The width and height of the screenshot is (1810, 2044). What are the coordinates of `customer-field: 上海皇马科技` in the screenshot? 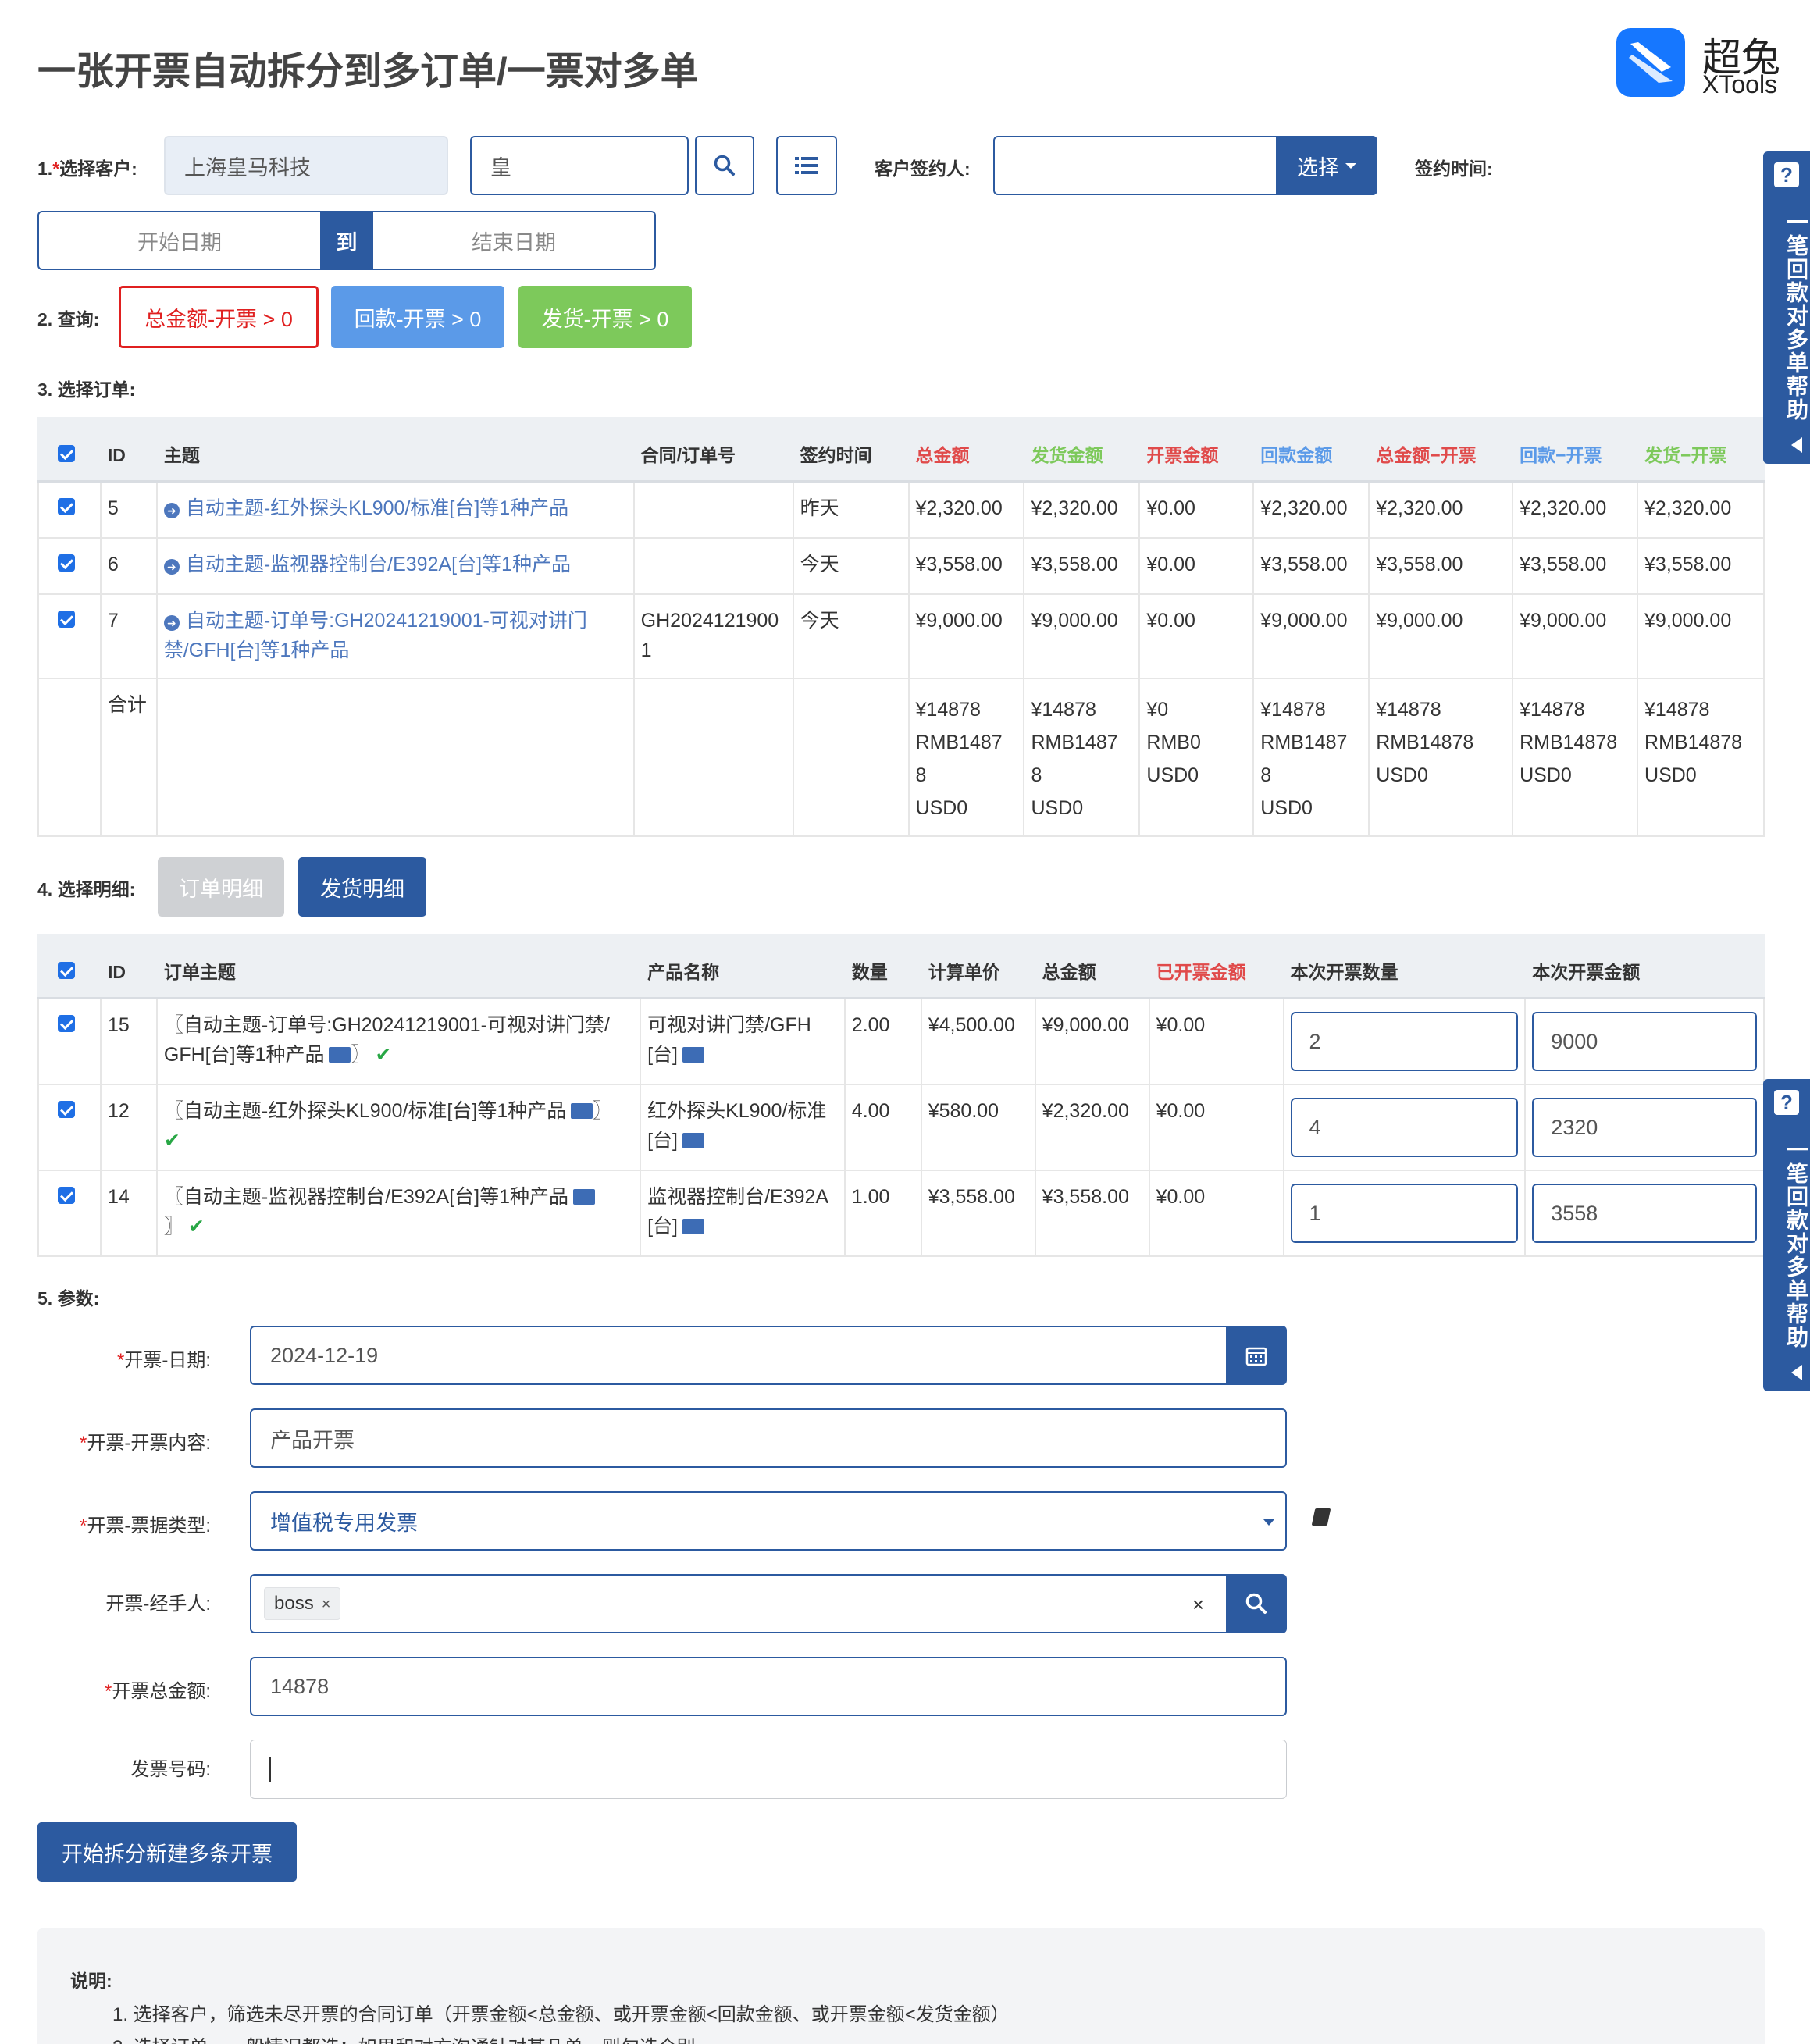 It's located at (306, 165).